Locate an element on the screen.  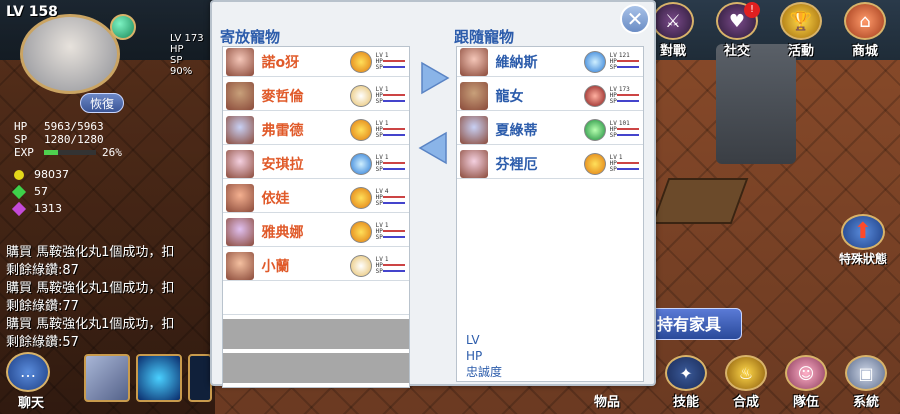
pet-name: 芬裡厄 is located at coordinates (516, 164).